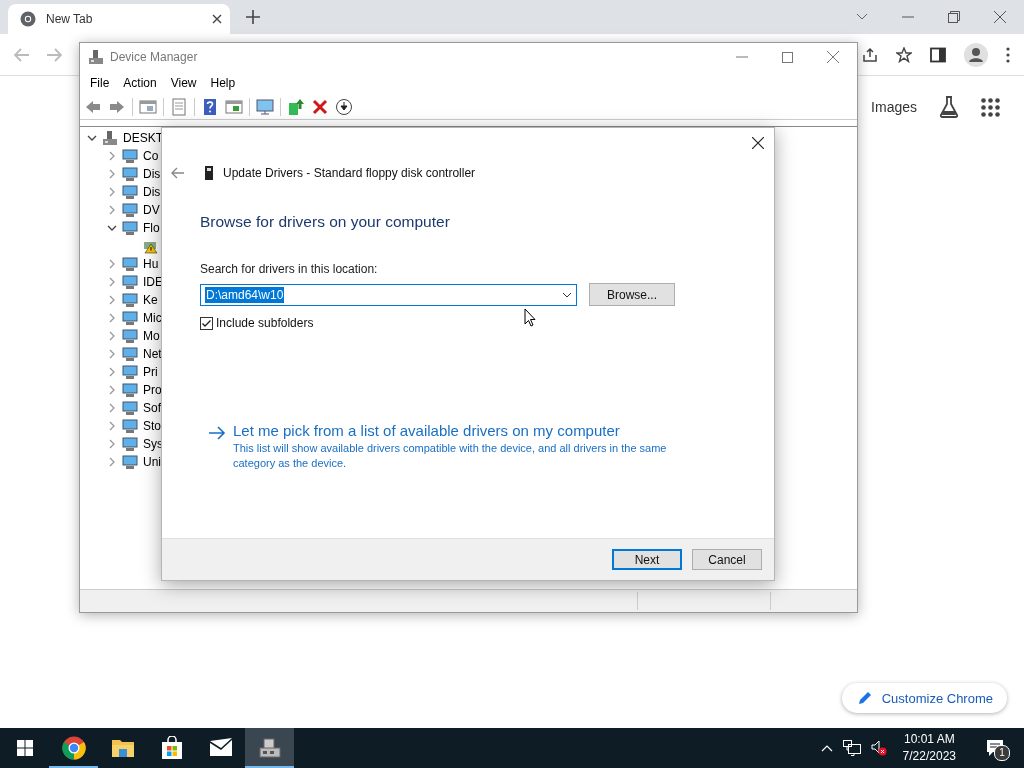 This screenshot has width=1024, height=768. Describe the element at coordinates (265, 107) in the screenshot. I see `monitor-icon` at that location.